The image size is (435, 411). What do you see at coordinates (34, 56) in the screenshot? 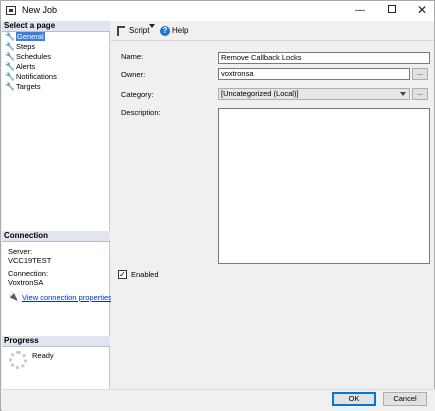
I see `page-item-label: Schedules` at bounding box center [34, 56].